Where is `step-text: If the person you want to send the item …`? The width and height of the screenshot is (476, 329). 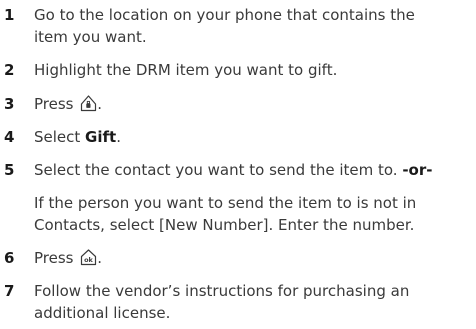
step-text: If the person you want to send the item … is located at coordinates (225, 203).